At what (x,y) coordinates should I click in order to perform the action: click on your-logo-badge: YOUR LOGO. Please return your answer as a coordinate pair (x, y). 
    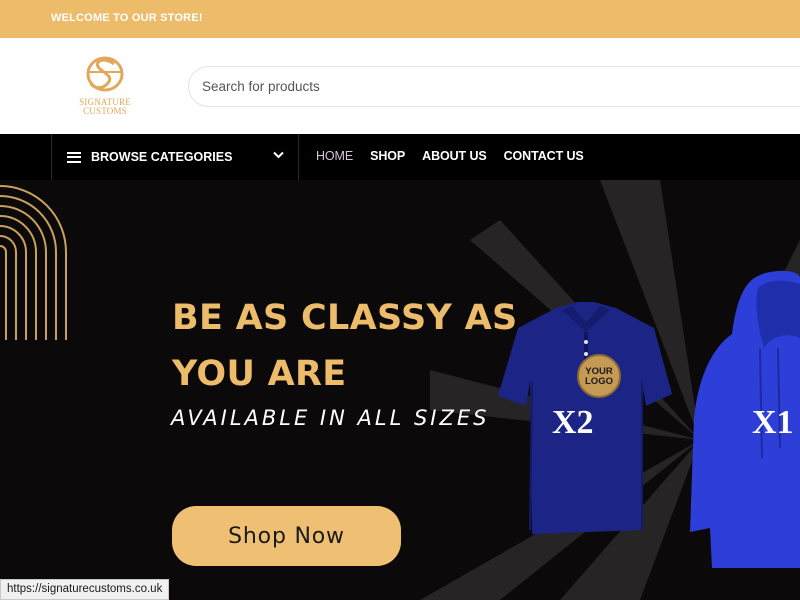
    Looking at the image, I should click on (599, 376).